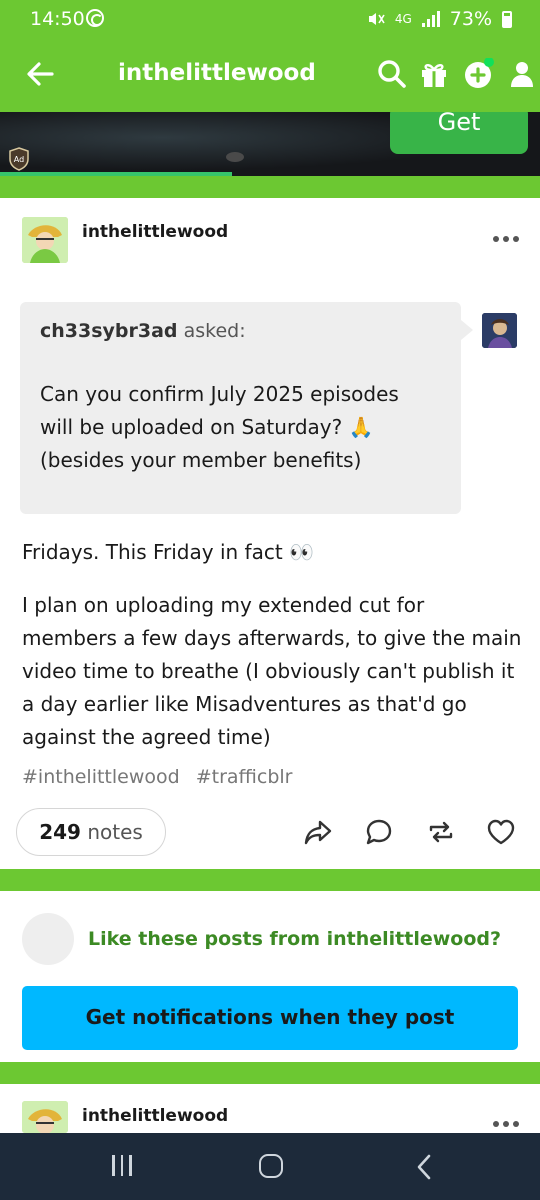 The height and width of the screenshot is (1200, 540). I want to click on mute-icon, so click(376, 19).